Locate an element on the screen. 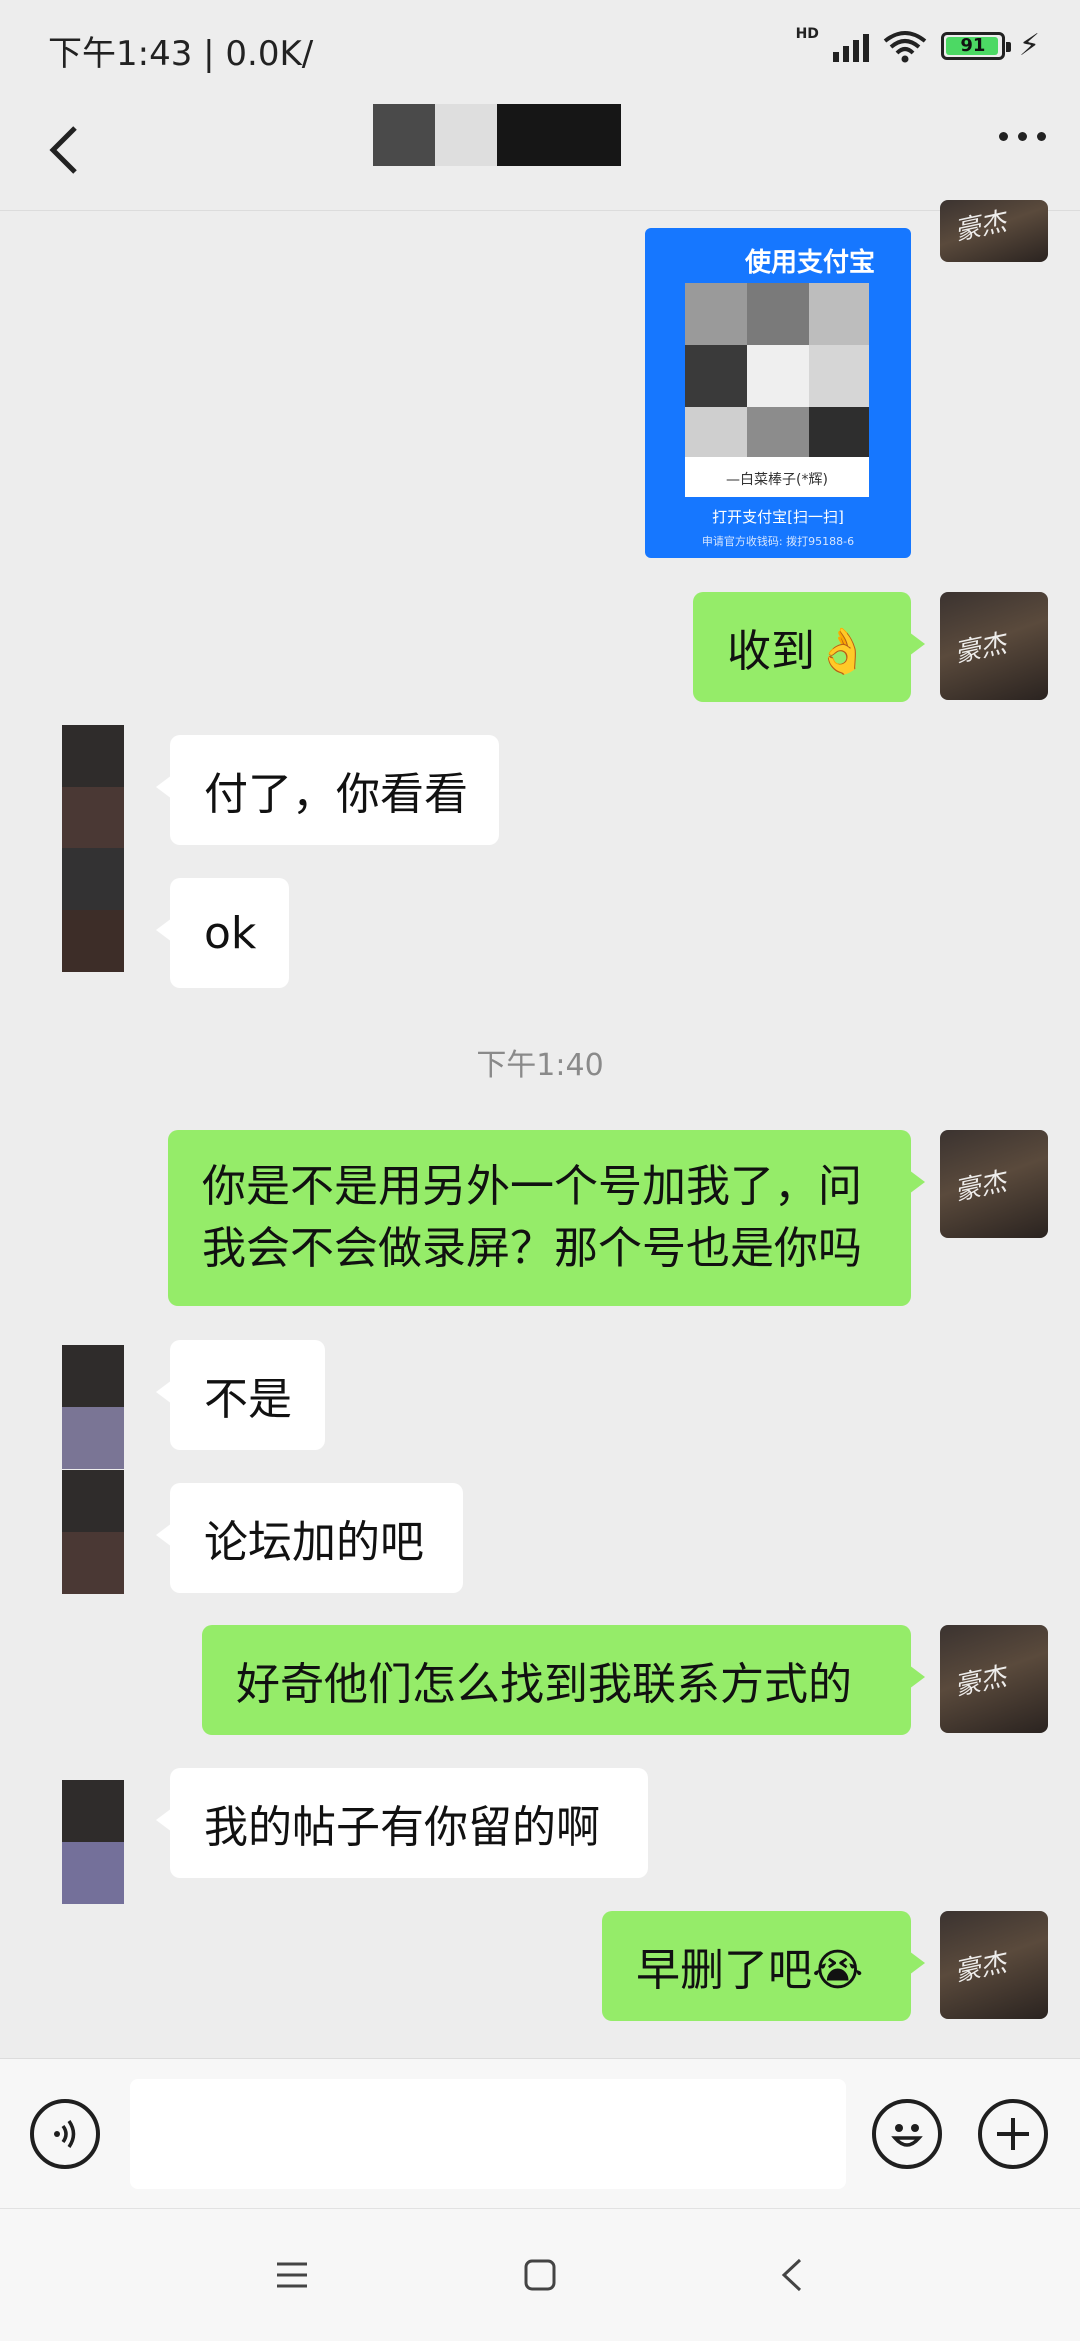 The image size is (1080, 2341). signal-icon is located at coordinates (850, 46).